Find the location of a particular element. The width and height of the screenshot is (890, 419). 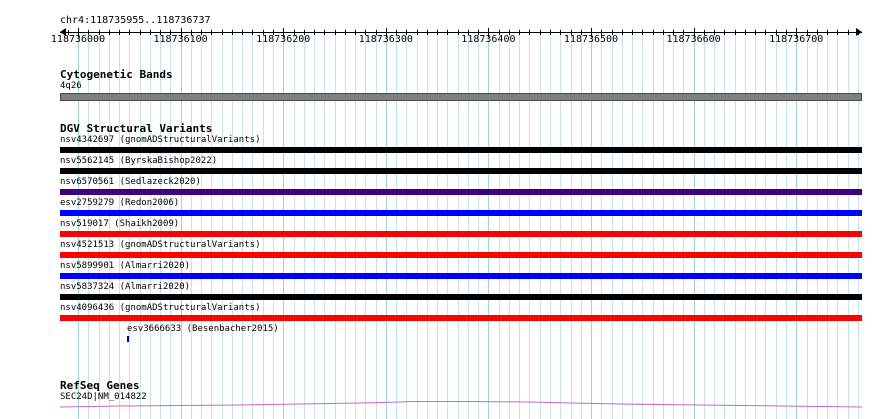

dgv-feature-label: nsv4342697 (gnomADStructuralVariants) is located at coordinates (160, 140).